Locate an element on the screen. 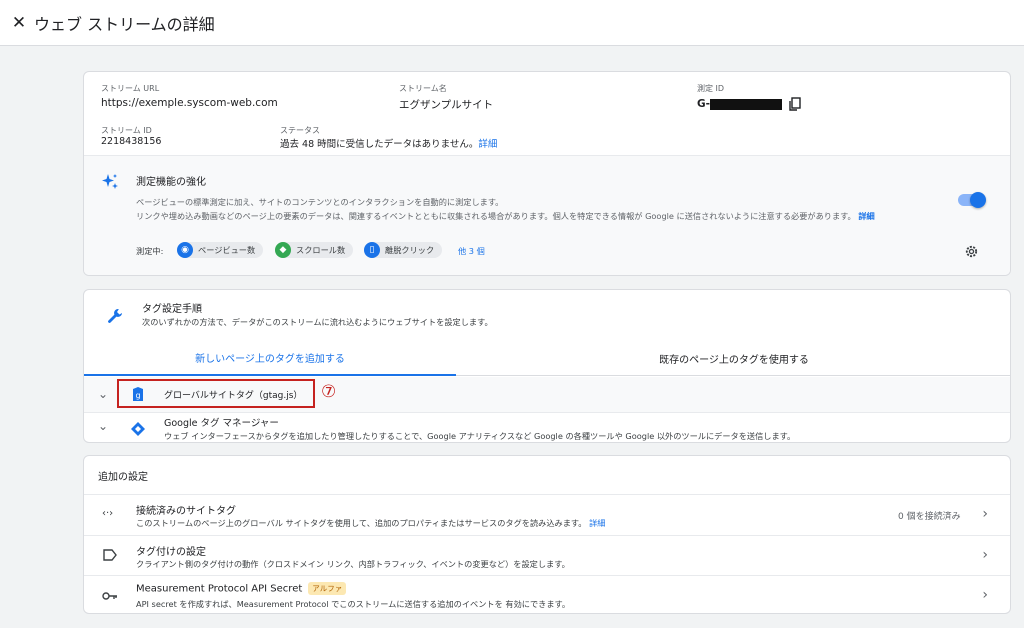  status-value: 過去 48 時間に受信したデータはありません。詳細 is located at coordinates (388, 143).